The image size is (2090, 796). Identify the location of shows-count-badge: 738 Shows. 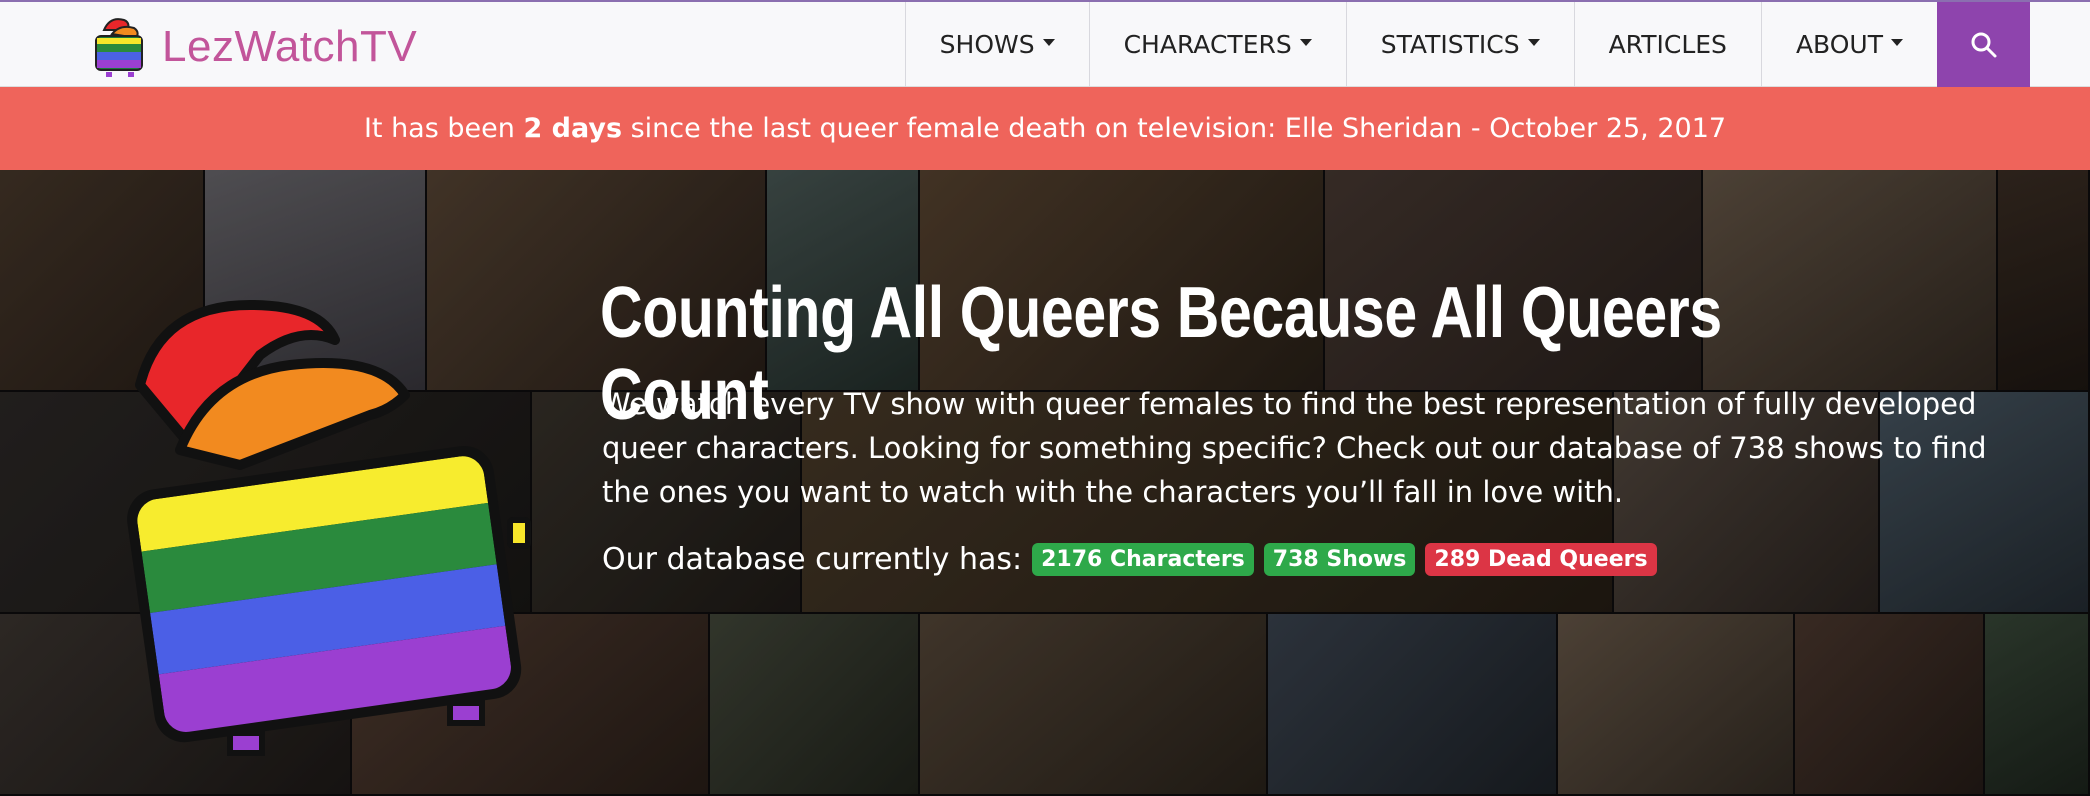
(1339, 559).